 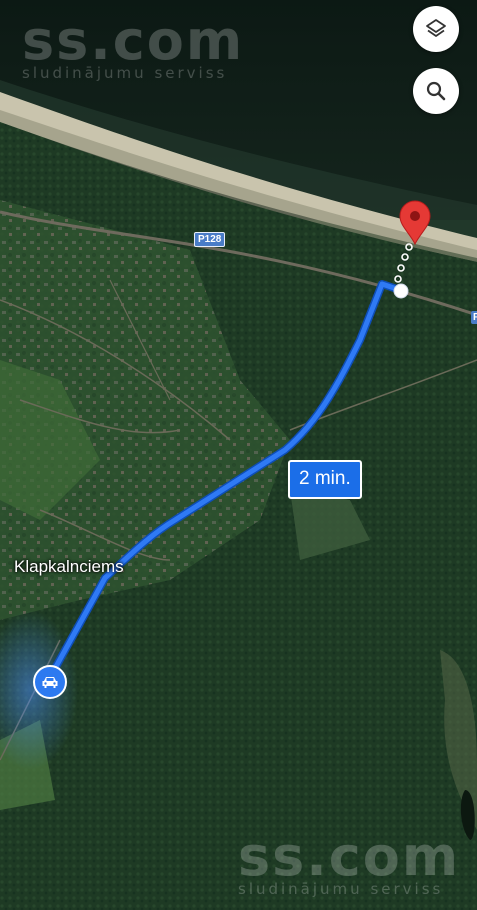 I want to click on route-end-point, so click(x=401, y=291).